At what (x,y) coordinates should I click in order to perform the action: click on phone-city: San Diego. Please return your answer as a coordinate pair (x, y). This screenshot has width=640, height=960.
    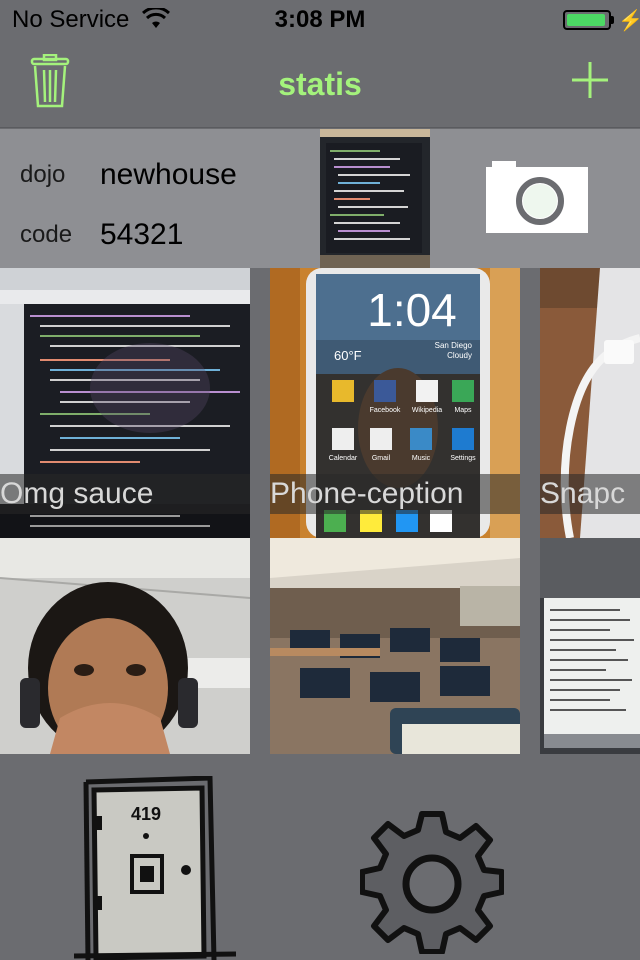
    Looking at the image, I should click on (454, 345).